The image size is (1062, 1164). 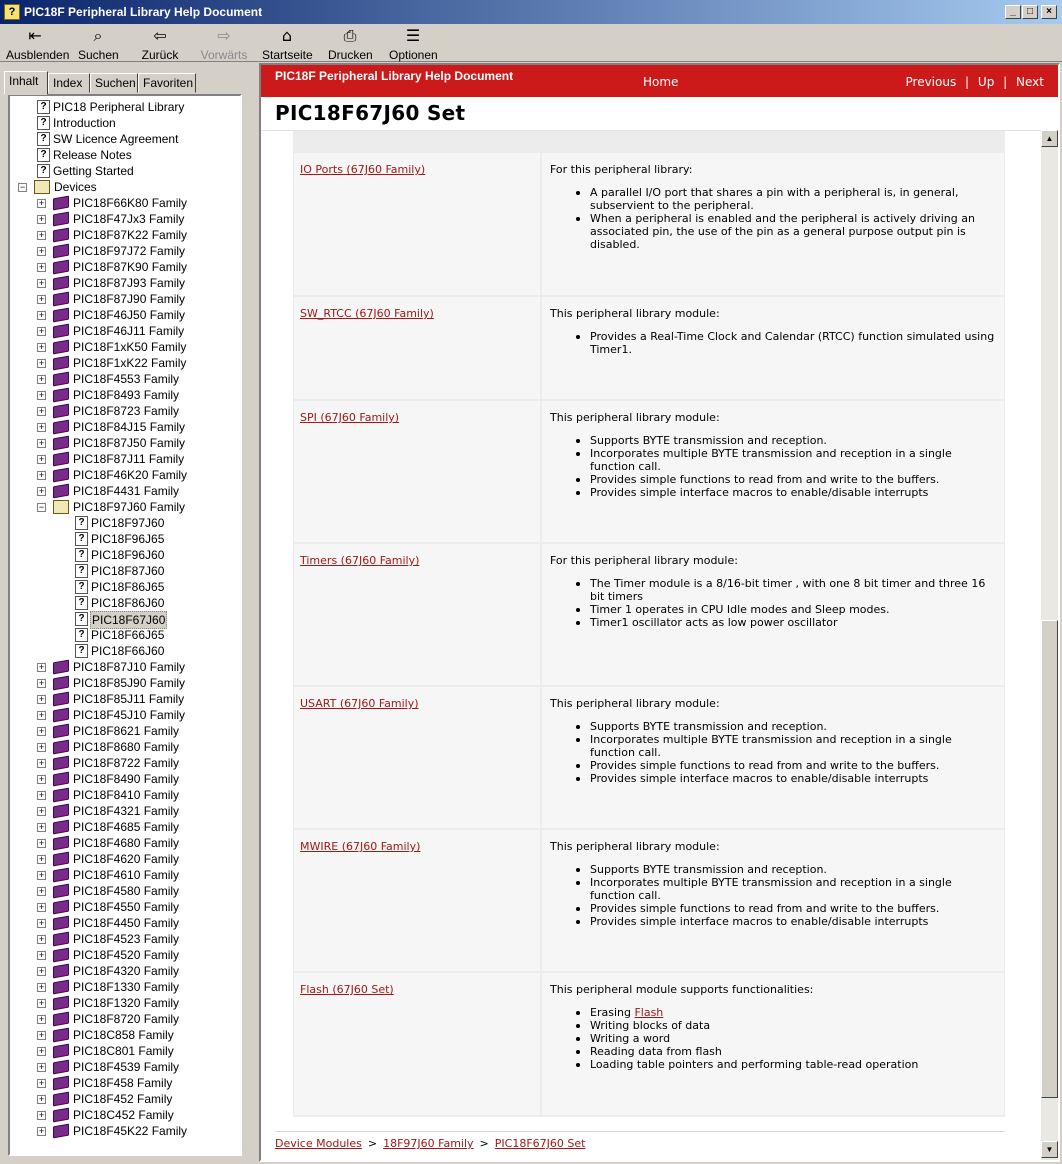 What do you see at coordinates (347, 989) in the screenshot?
I see `module-link: Flash (67J60 Set)` at bounding box center [347, 989].